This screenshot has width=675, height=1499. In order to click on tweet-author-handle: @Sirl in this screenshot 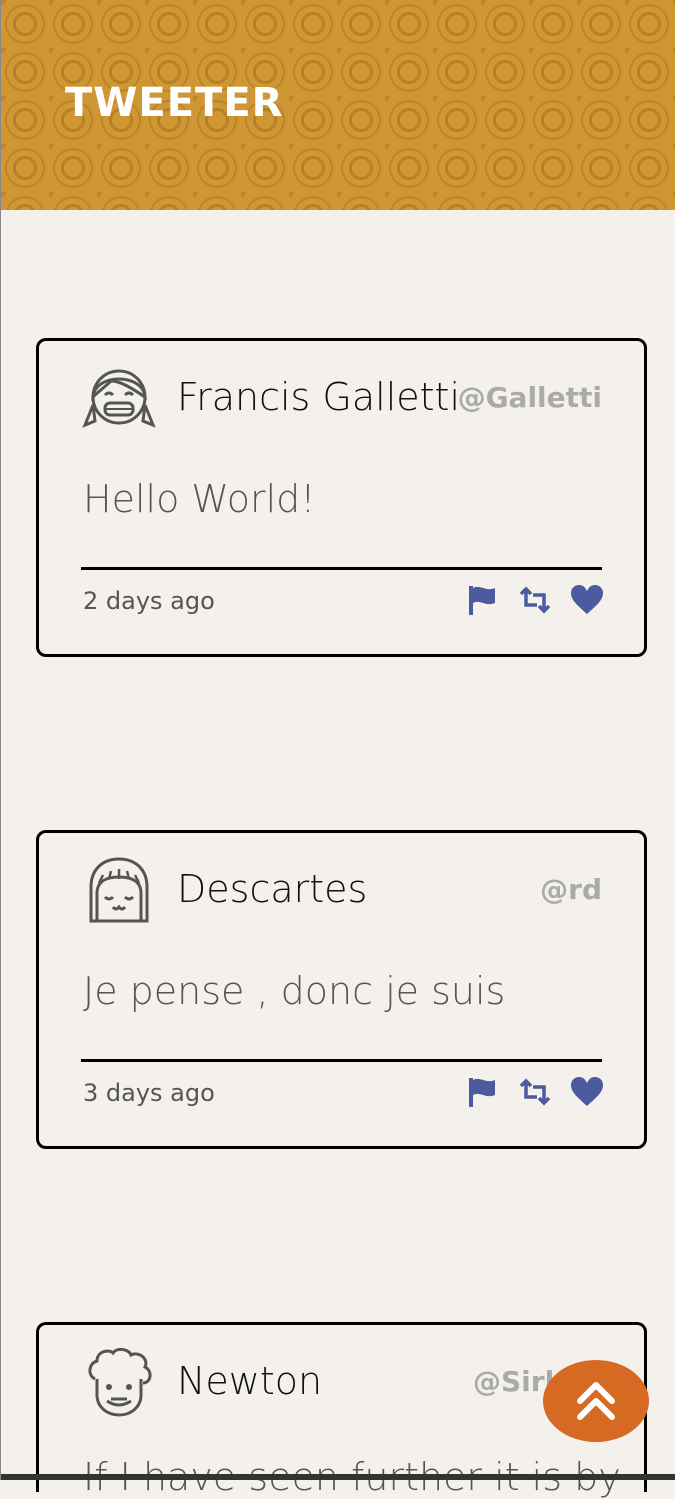, I will do `click(514, 1381)`.